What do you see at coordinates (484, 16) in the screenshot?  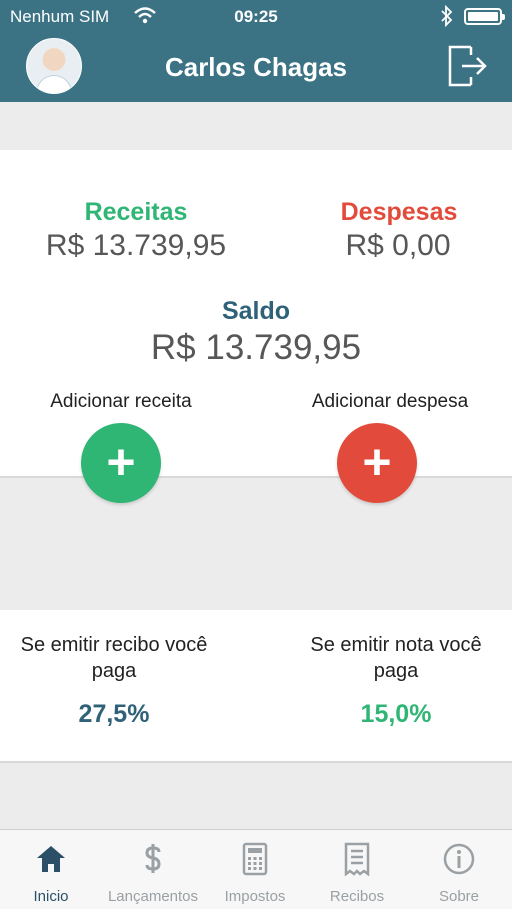 I see `battery-icon` at bounding box center [484, 16].